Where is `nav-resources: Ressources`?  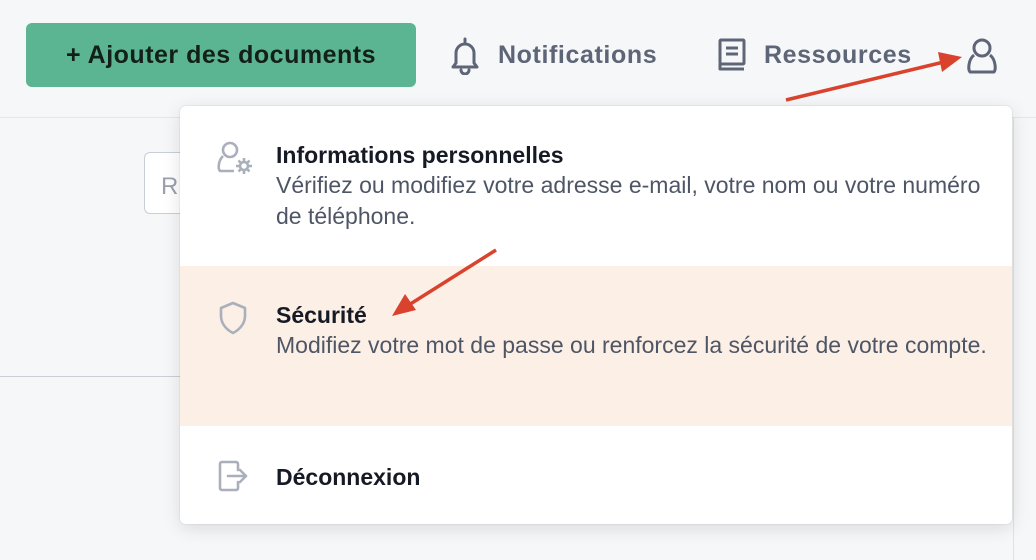
nav-resources: Ressources is located at coordinates (814, 55).